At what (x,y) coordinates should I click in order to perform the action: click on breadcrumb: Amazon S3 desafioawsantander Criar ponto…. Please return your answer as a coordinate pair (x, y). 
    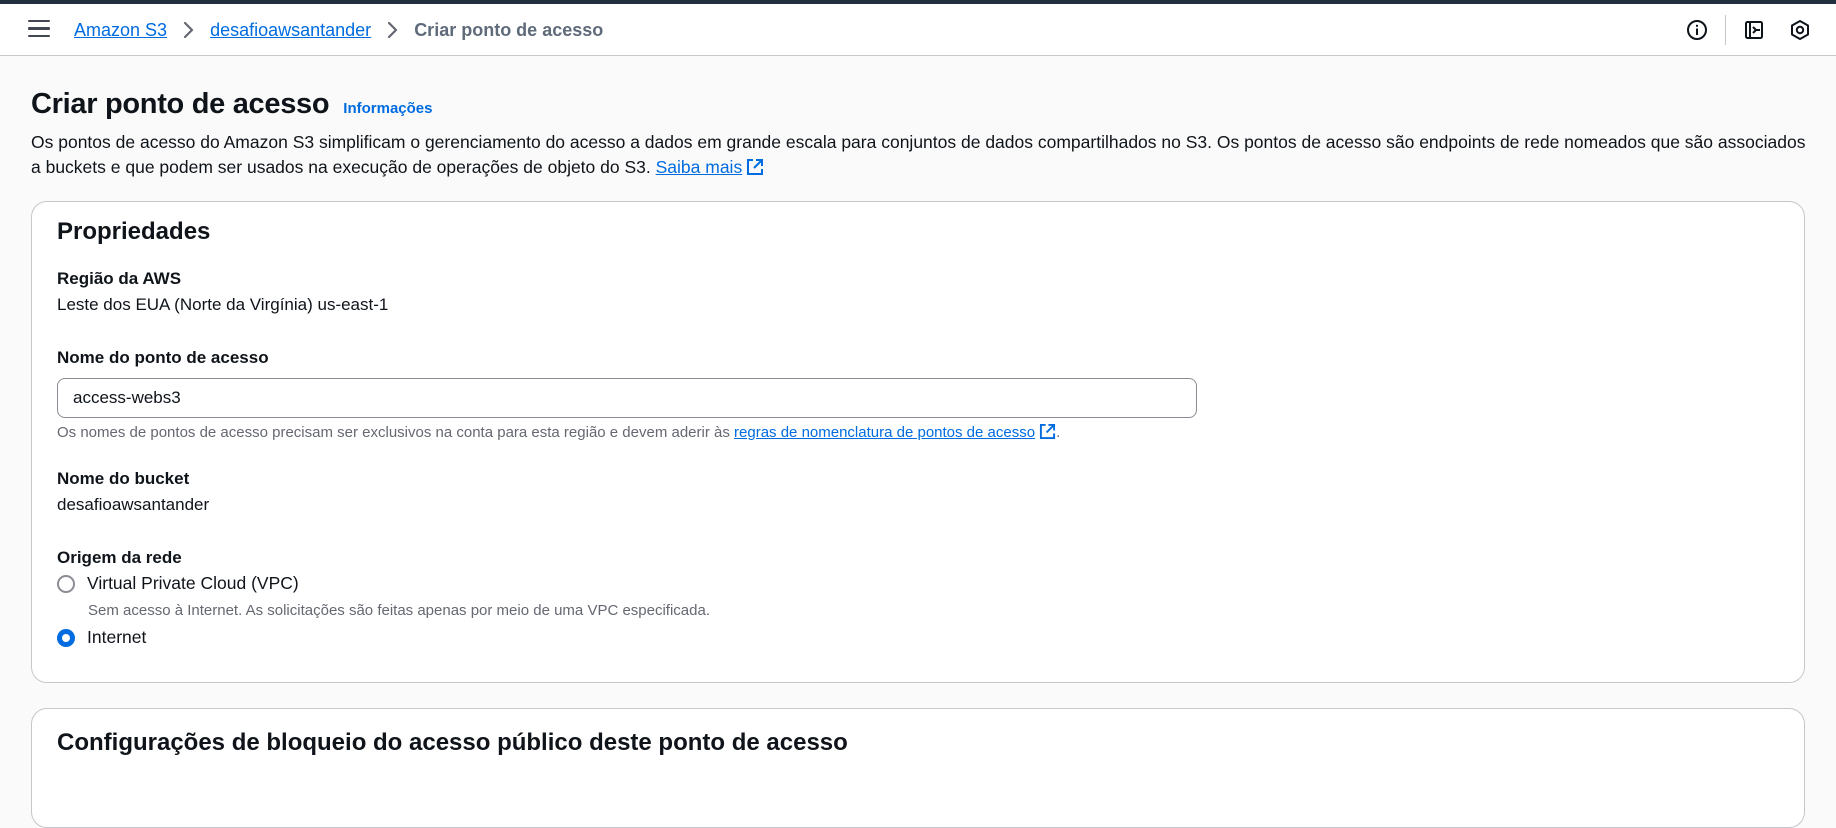
    Looking at the image, I should click on (338, 30).